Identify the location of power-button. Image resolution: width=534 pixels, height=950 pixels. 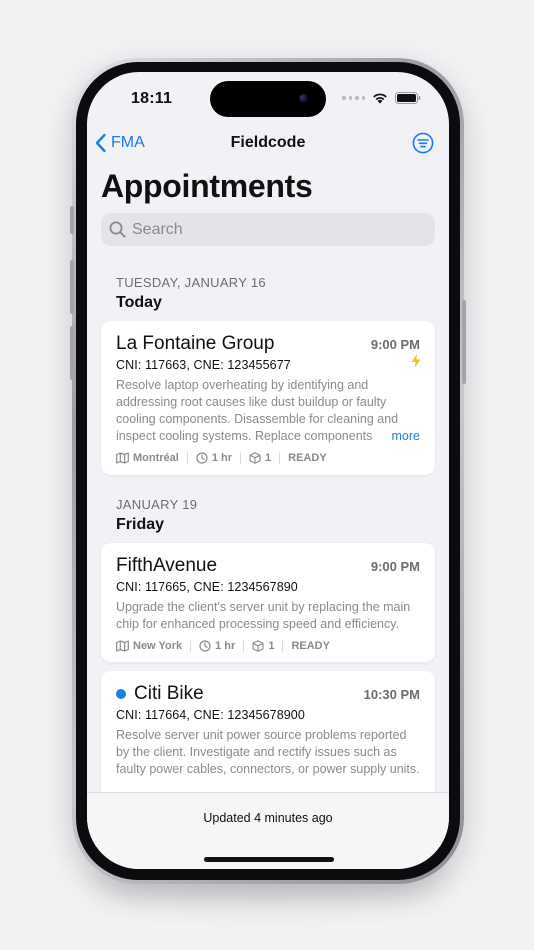
(464, 342).